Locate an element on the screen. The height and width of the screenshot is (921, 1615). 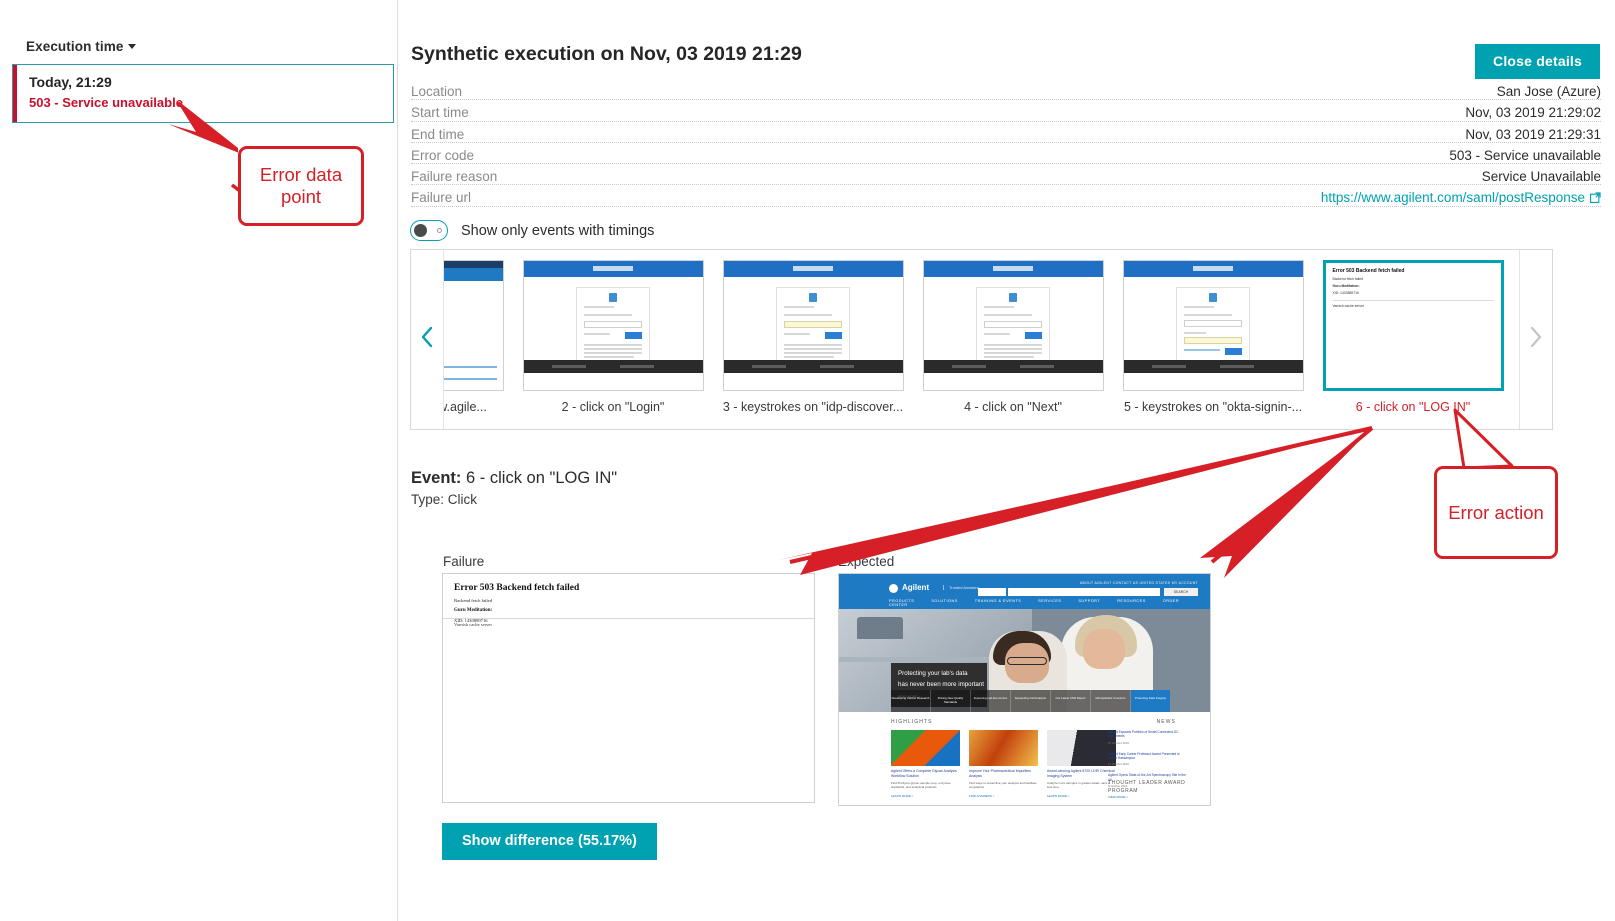
filmstrip-caption: 4 - click on "Next" is located at coordinates (1013, 407).